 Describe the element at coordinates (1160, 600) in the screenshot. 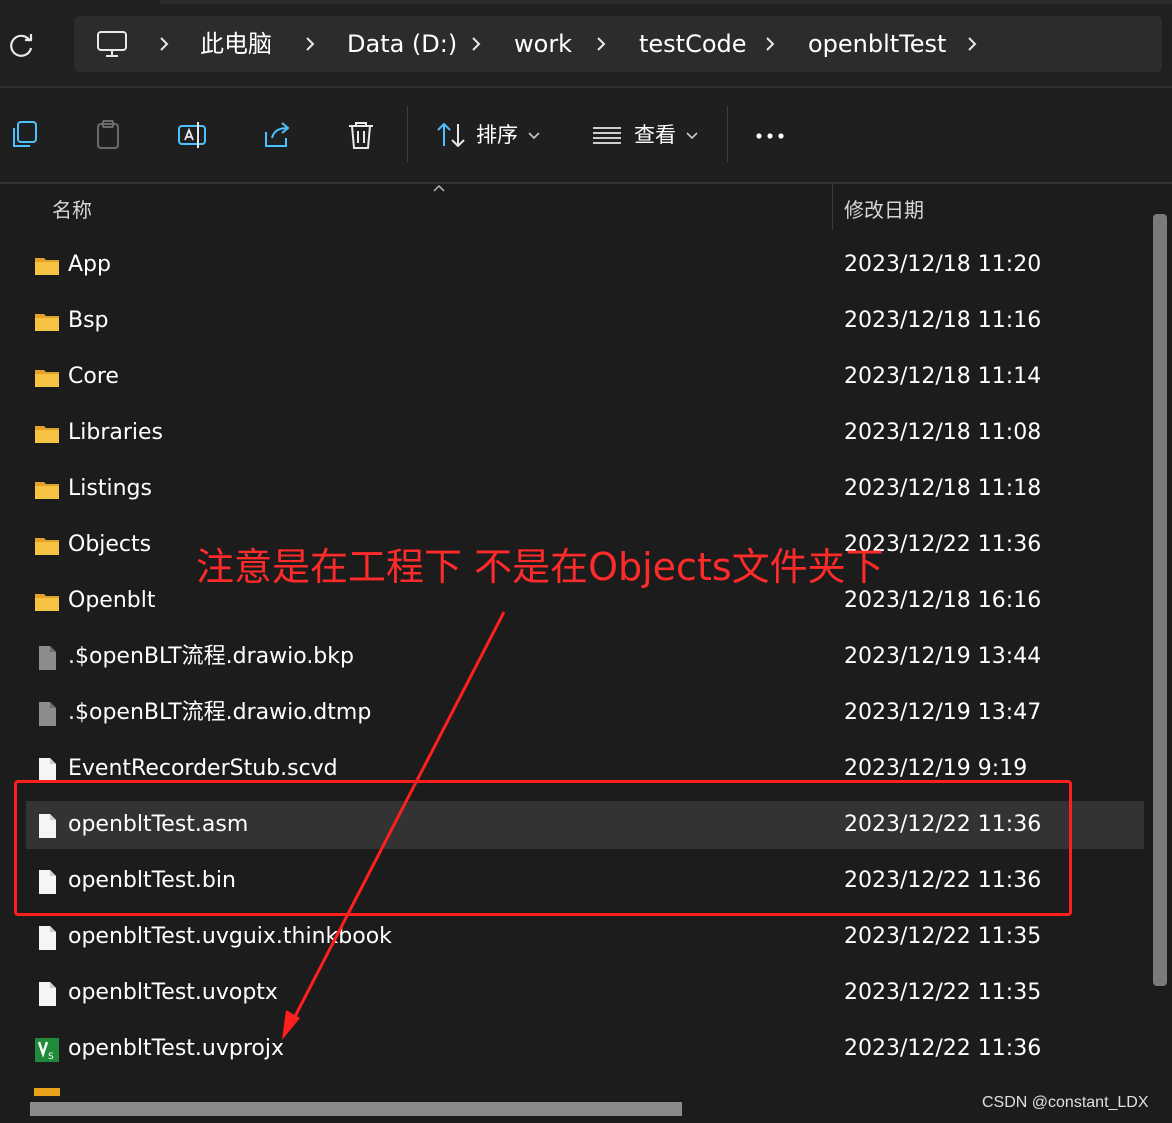

I see `vertical-scrollbar` at that location.